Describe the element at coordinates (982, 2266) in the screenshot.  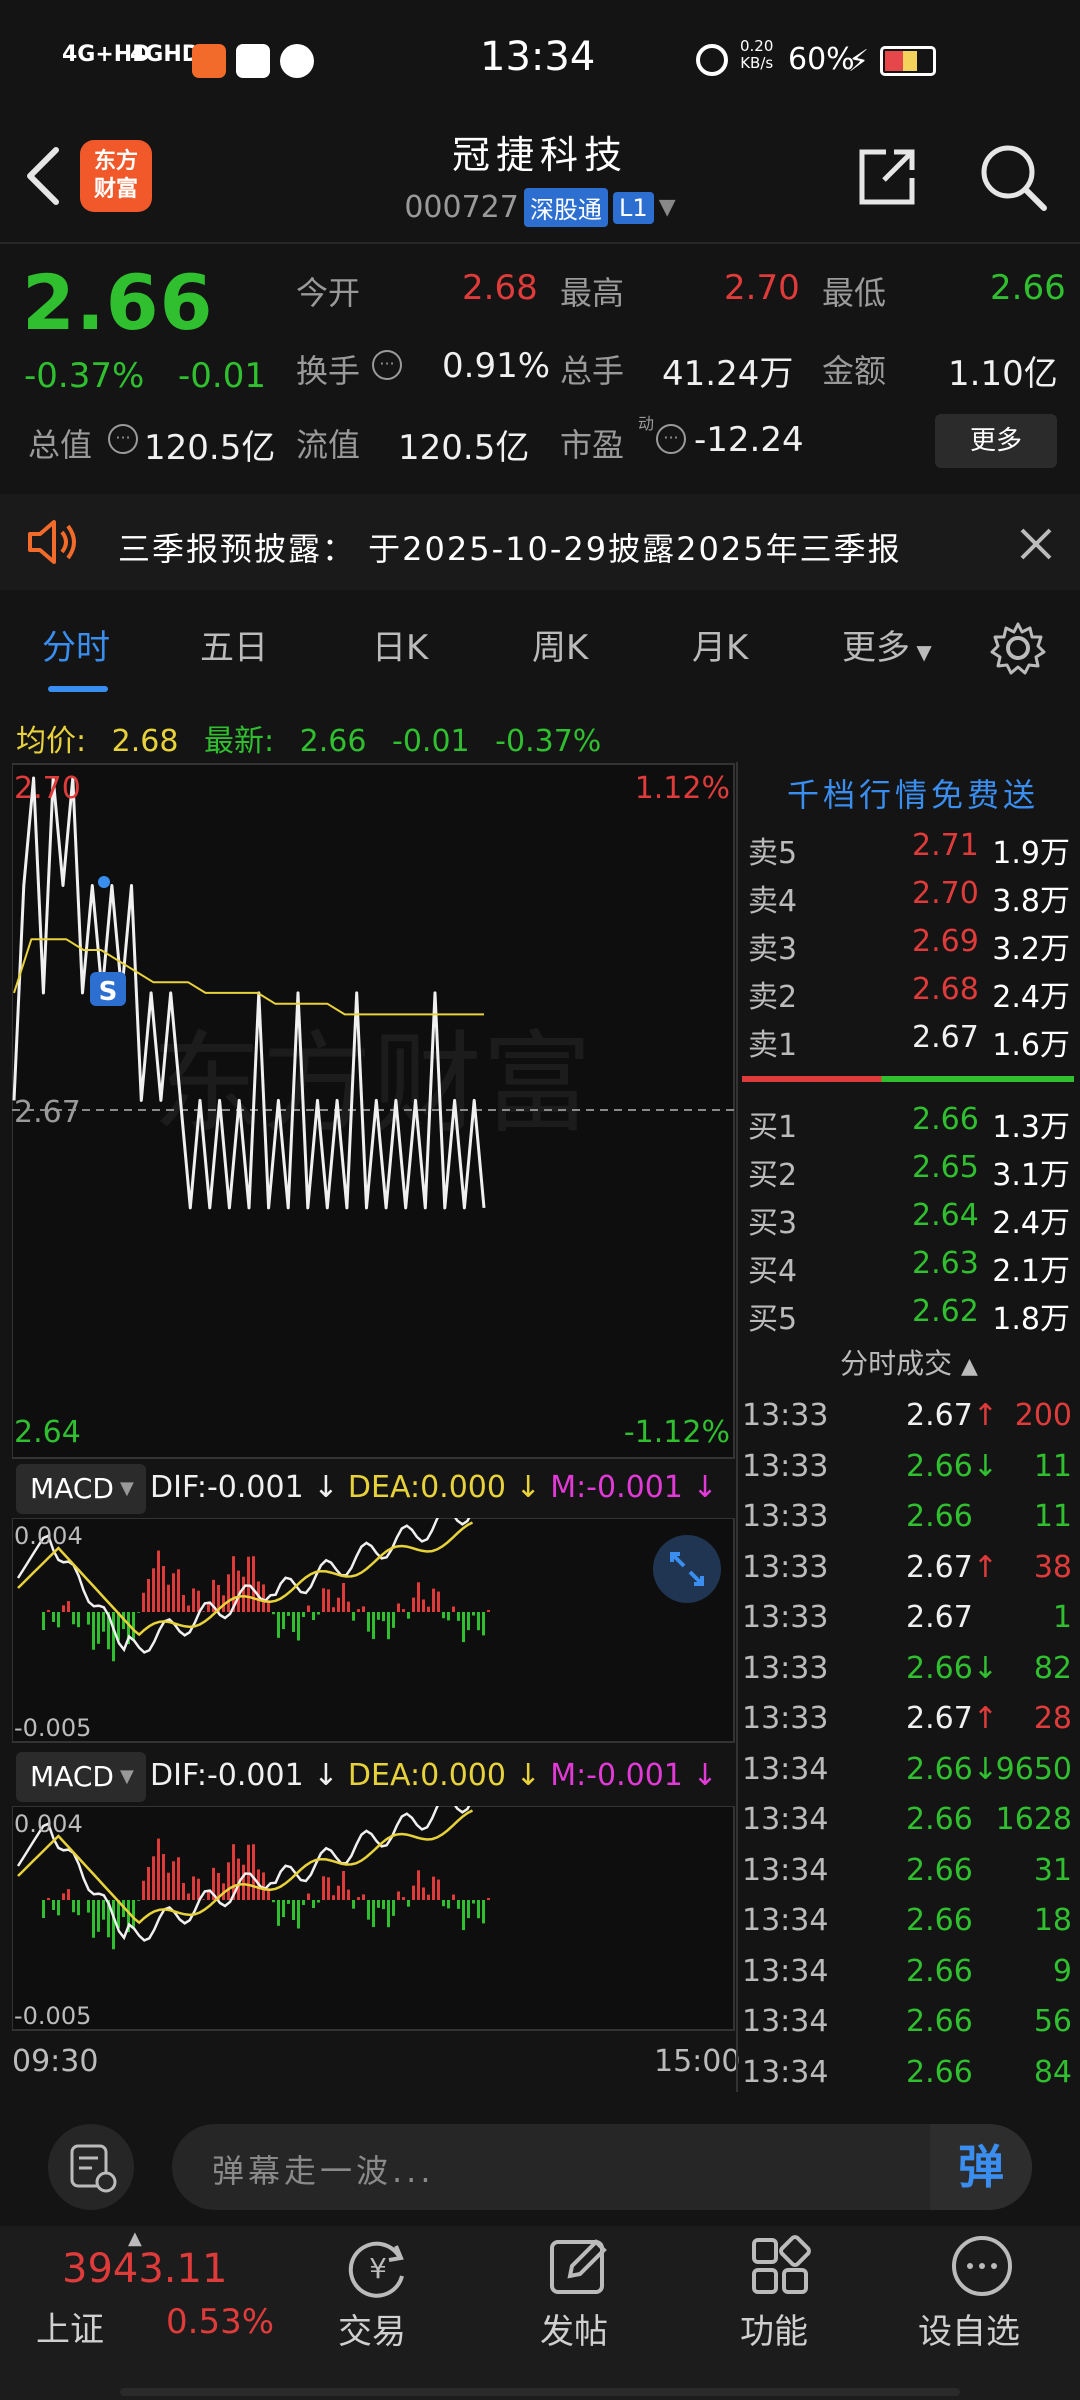
I see `watchlist-icon` at that location.